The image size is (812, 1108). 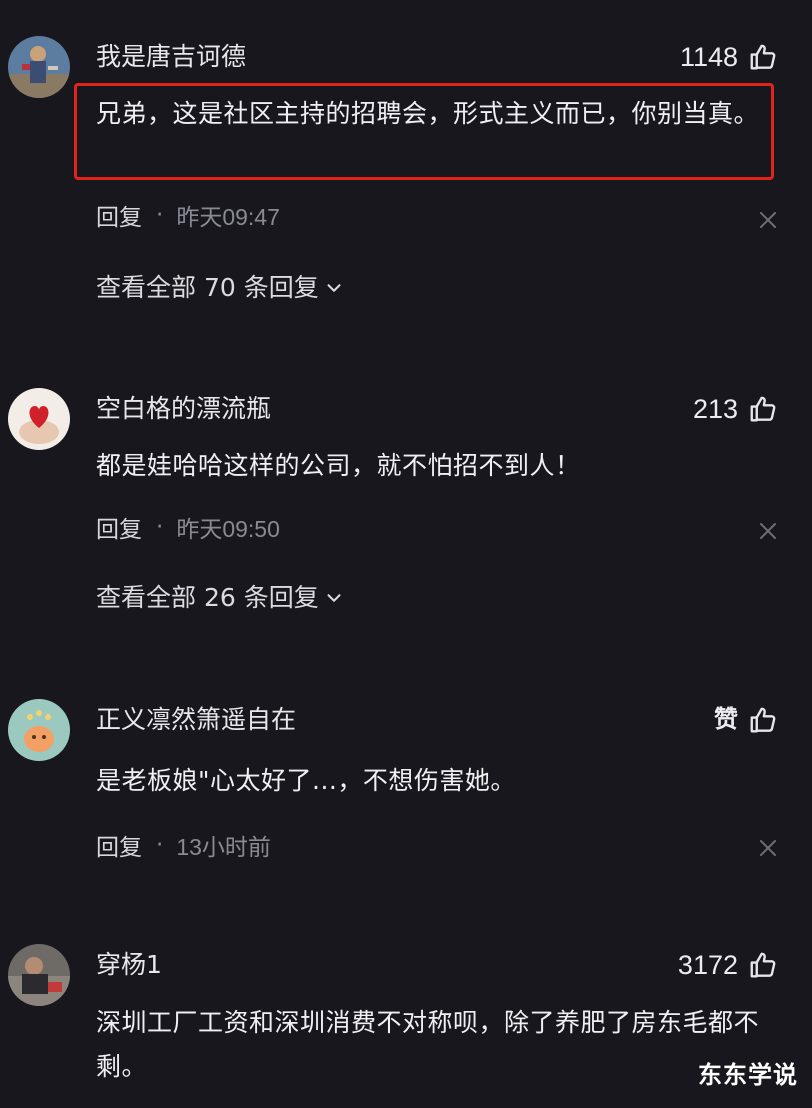 What do you see at coordinates (726, 719) in the screenshot?
I see `like-label: 赞` at bounding box center [726, 719].